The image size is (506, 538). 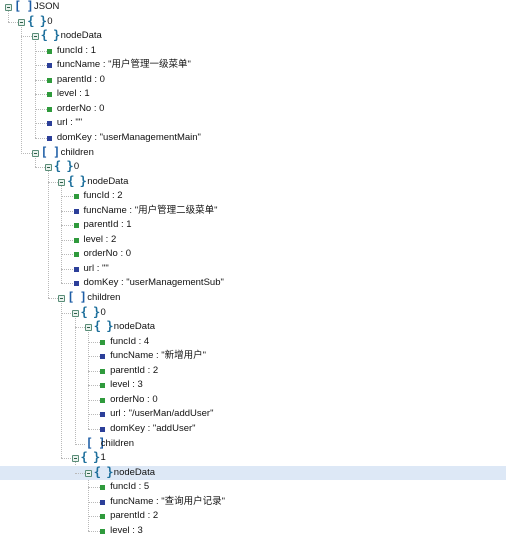 I want to click on tree-leaf-label: funcName : "用户管理一级菜单", so click(x=124, y=64).